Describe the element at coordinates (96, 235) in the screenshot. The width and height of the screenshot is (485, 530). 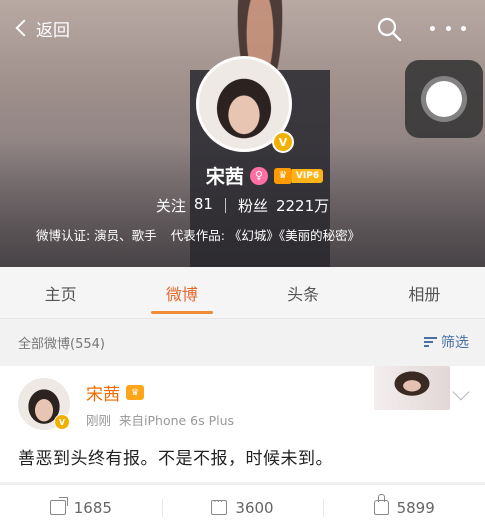
I see `verification-text: 微博认证: 演员、歌手` at that location.